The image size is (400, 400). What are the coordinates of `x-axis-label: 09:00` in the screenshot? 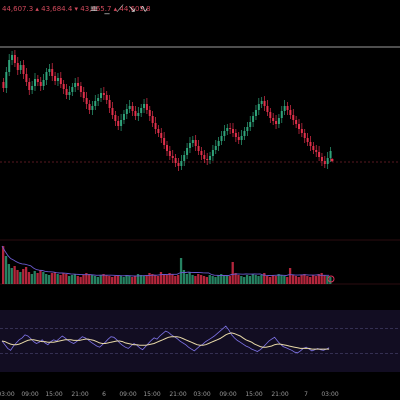 It's located at (227, 394).